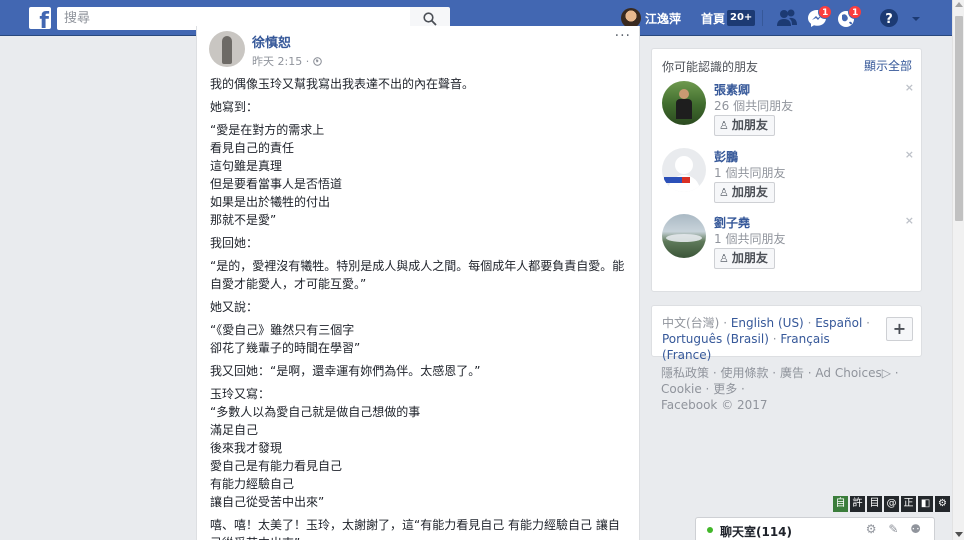 The image size is (964, 540). Describe the element at coordinates (895, 529) in the screenshot. I see `chat-options-icons: ⚙ ✎ ⚉` at that location.